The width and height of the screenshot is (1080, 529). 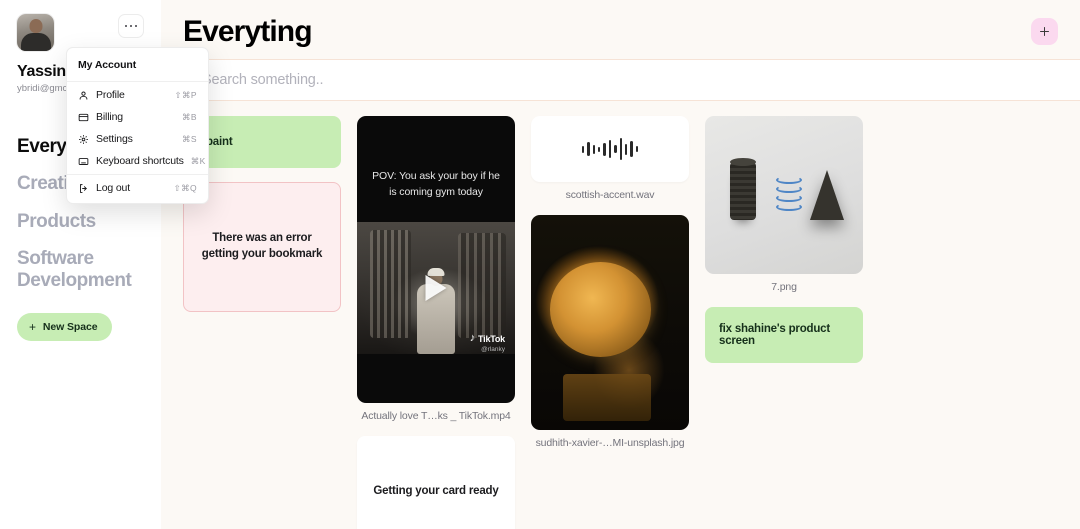 I want to click on music-note-icon: ♪, so click(x=472, y=338).